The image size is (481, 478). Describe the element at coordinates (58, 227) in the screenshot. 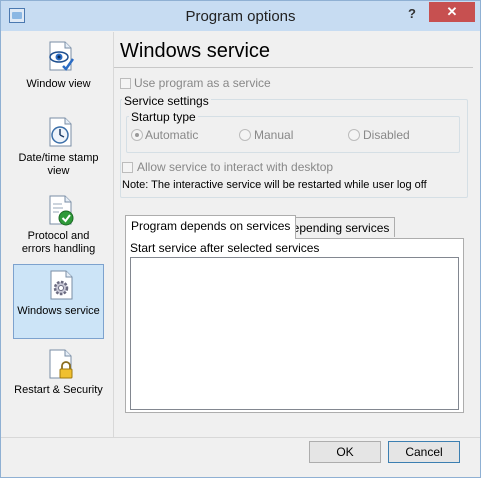

I see `sidebar-item-protocol-errors: Protocol and errors handling` at that location.